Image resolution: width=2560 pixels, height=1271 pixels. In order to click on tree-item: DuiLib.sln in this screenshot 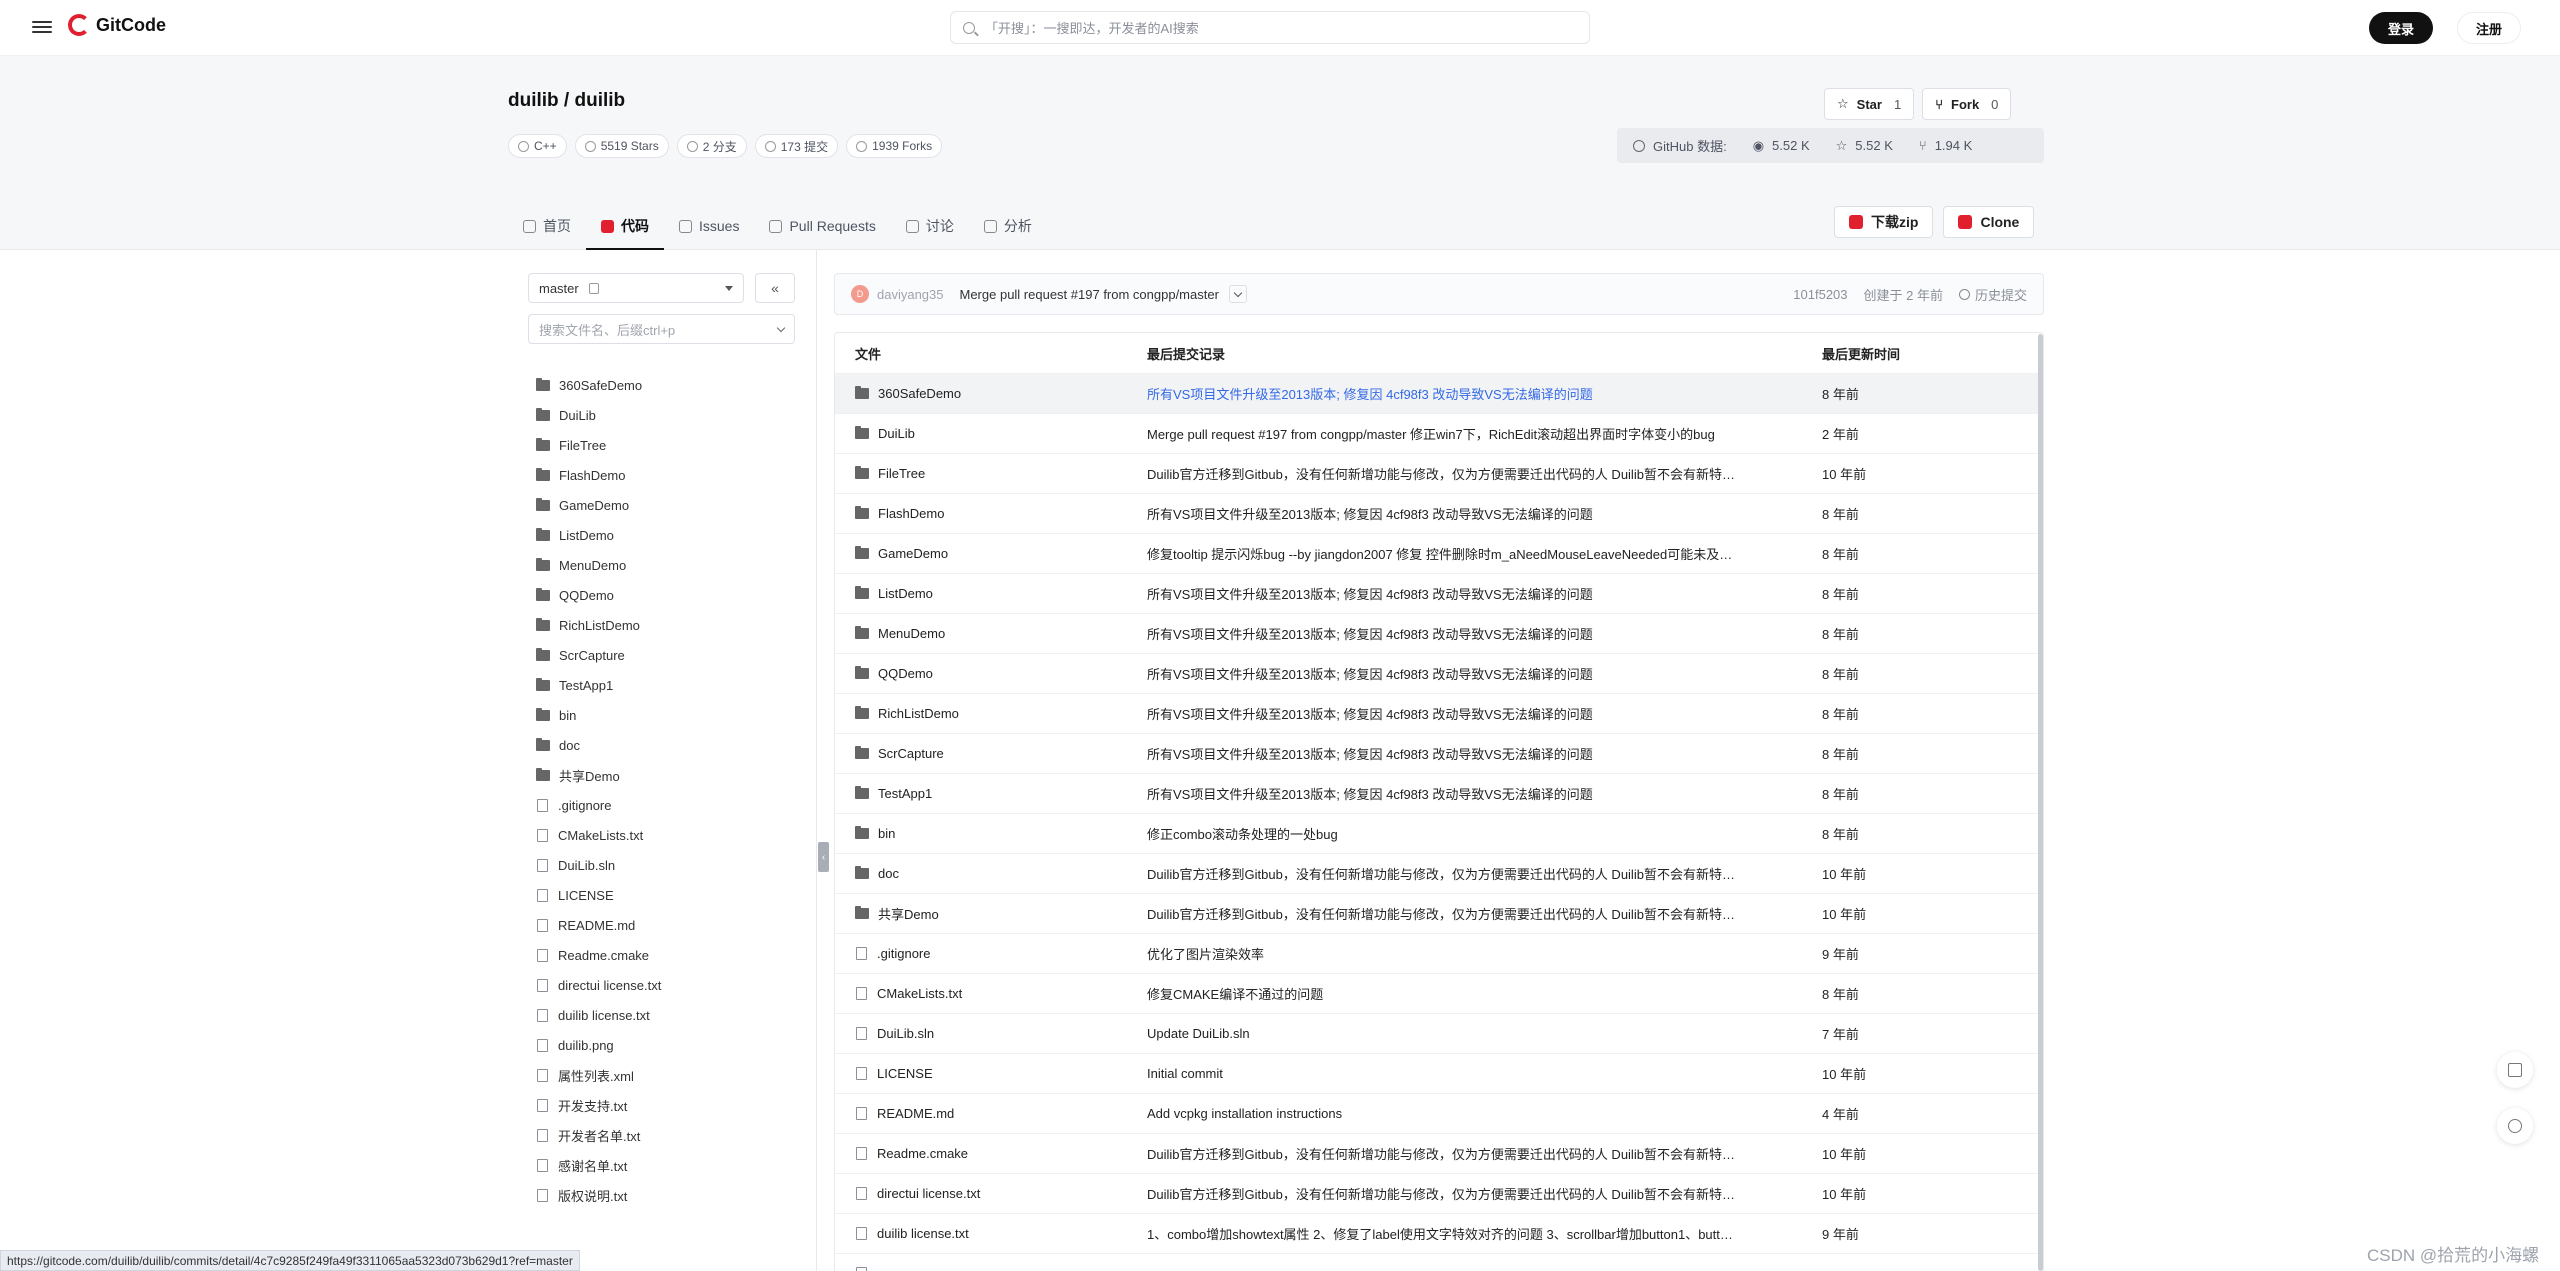, I will do `click(598, 865)`.